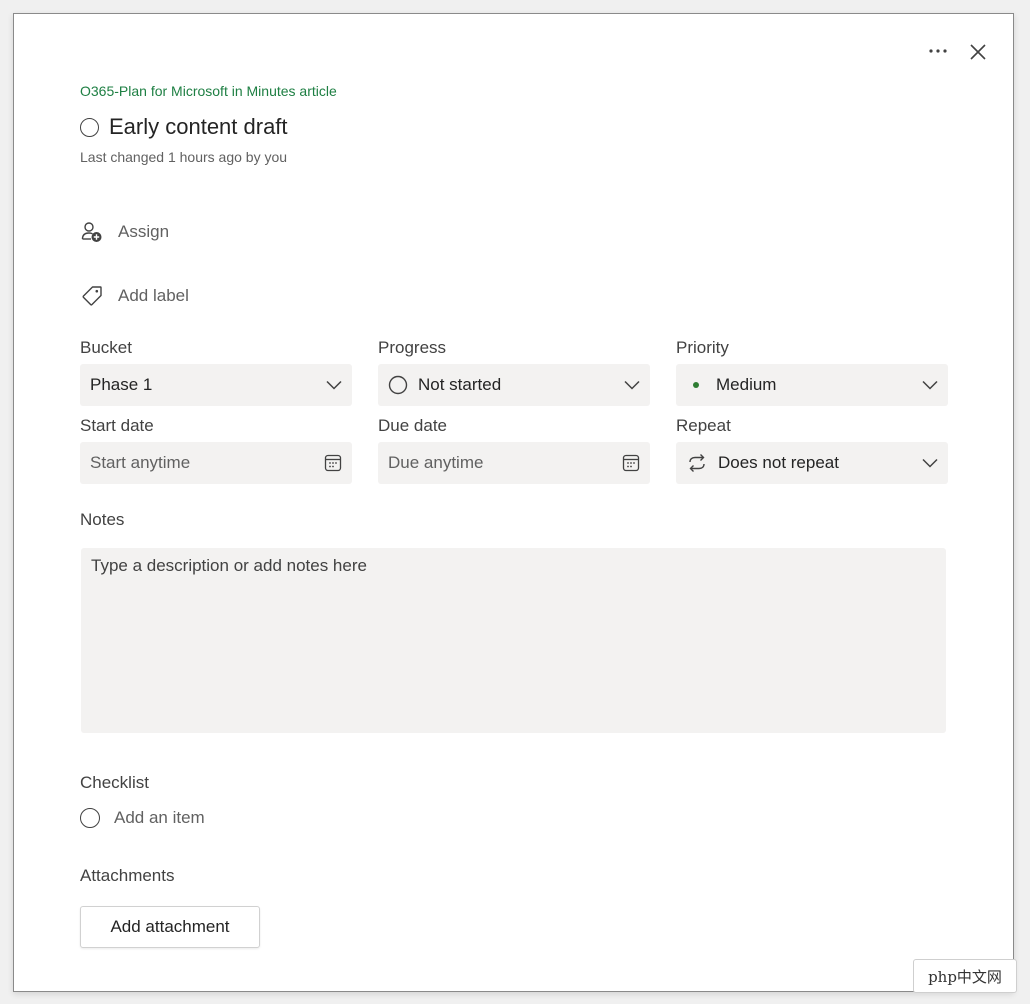 The height and width of the screenshot is (1004, 1030). Describe the element at coordinates (412, 425) in the screenshot. I see `due-date-label: Due date` at that location.